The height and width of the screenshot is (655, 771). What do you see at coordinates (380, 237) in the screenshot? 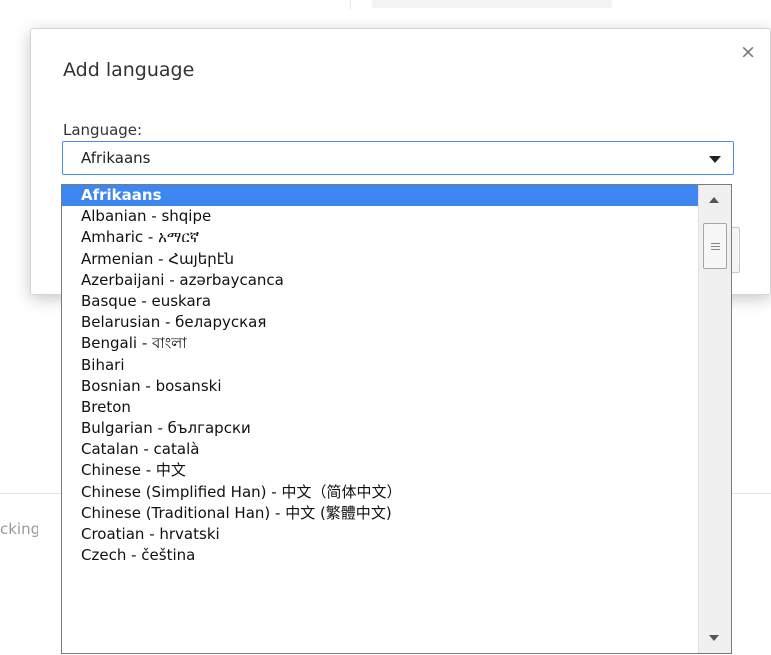
I see `language-option: Amharic - አማርኛ` at bounding box center [380, 237].